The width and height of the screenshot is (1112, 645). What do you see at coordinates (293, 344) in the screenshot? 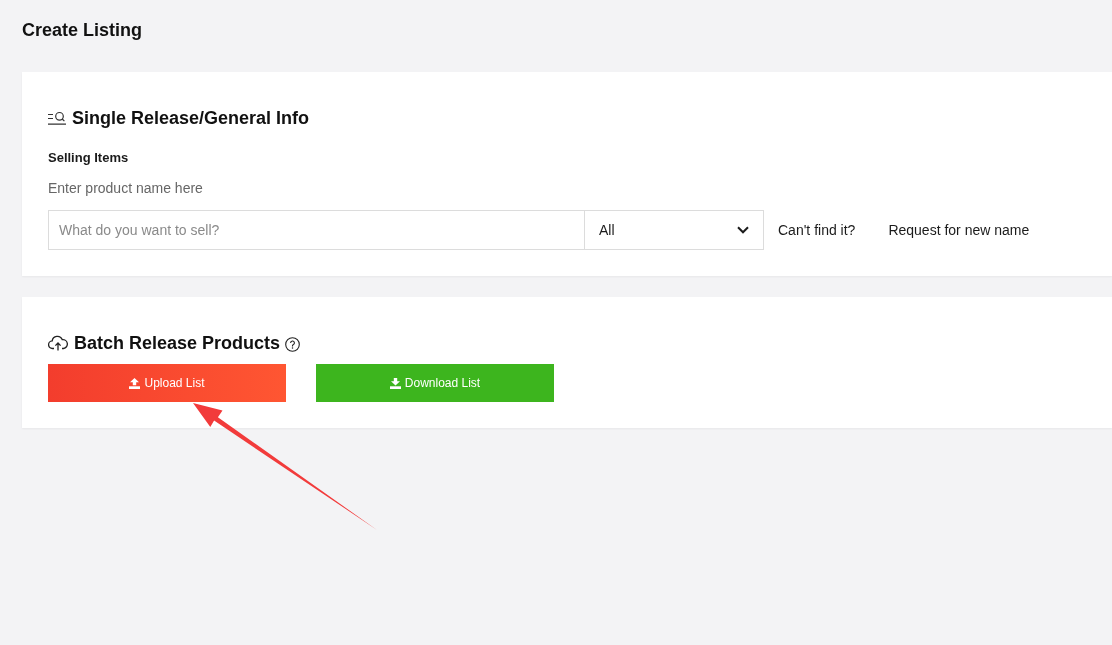
I see `help-icon` at bounding box center [293, 344].